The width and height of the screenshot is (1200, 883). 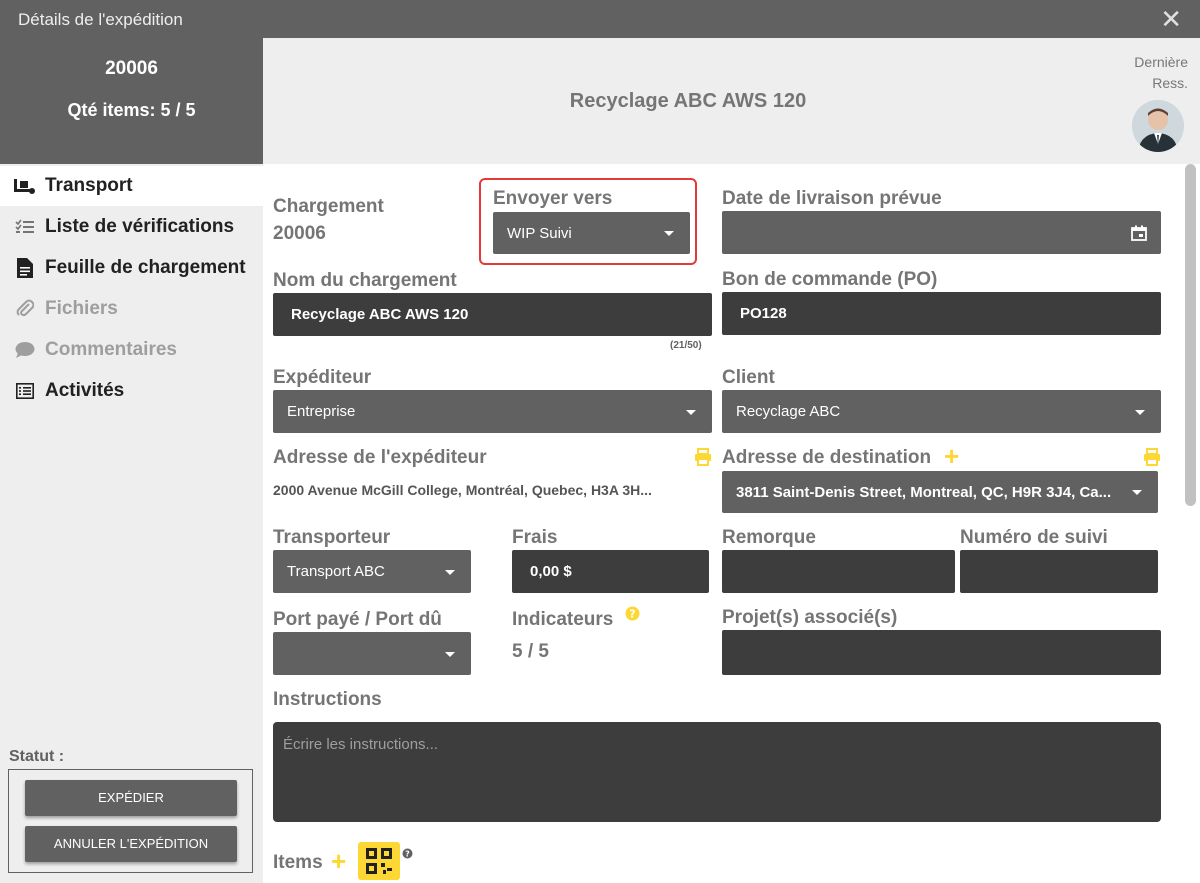 What do you see at coordinates (140, 226) in the screenshot?
I see `sidebar-item-label: Liste de vérifications` at bounding box center [140, 226].